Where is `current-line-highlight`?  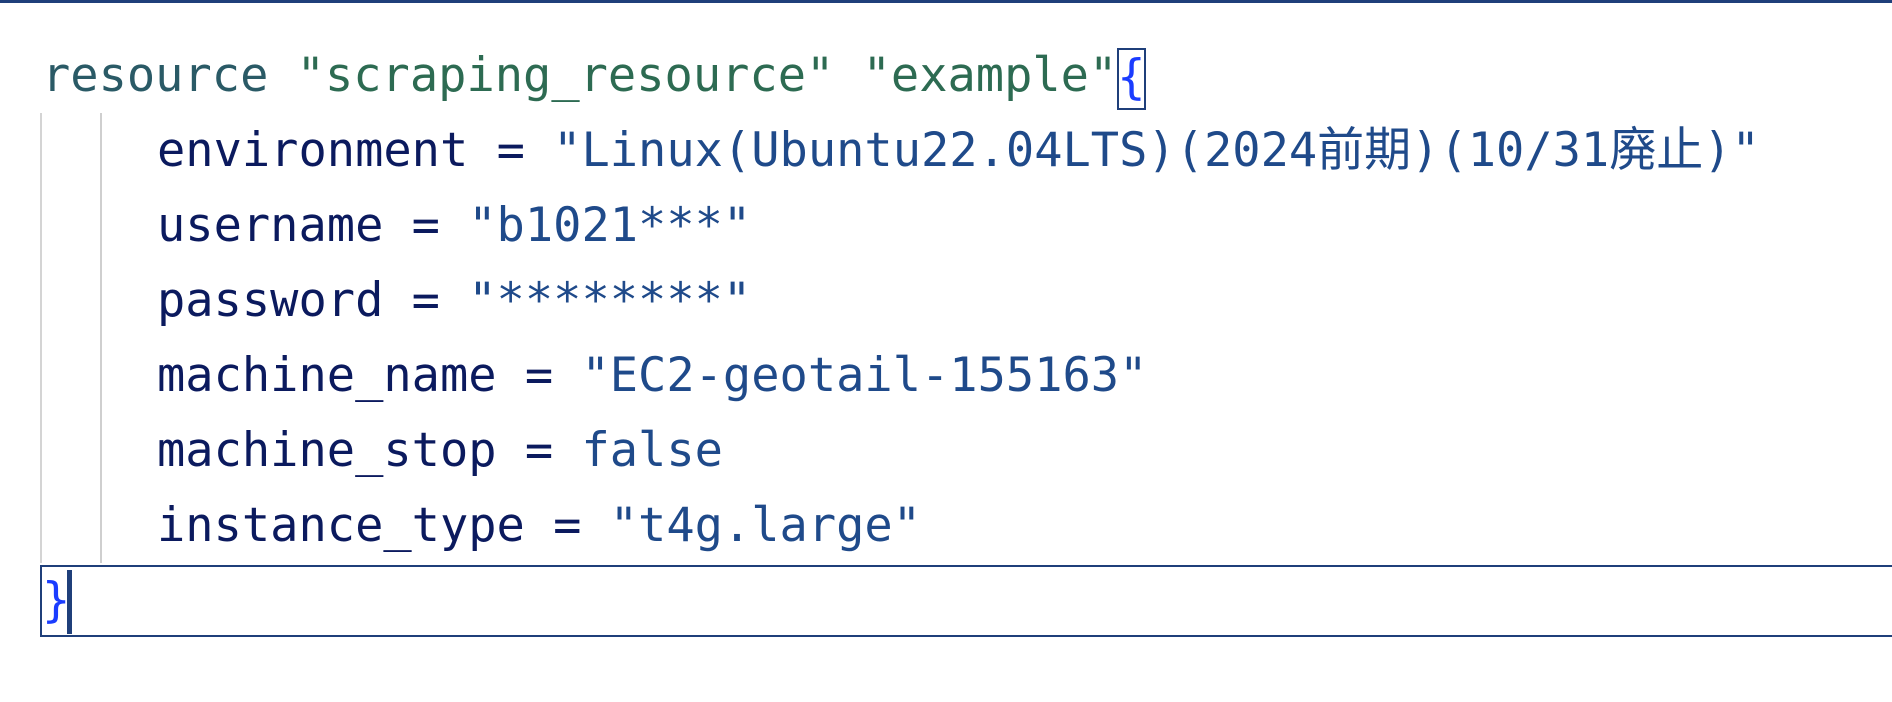 current-line-highlight is located at coordinates (966, 601).